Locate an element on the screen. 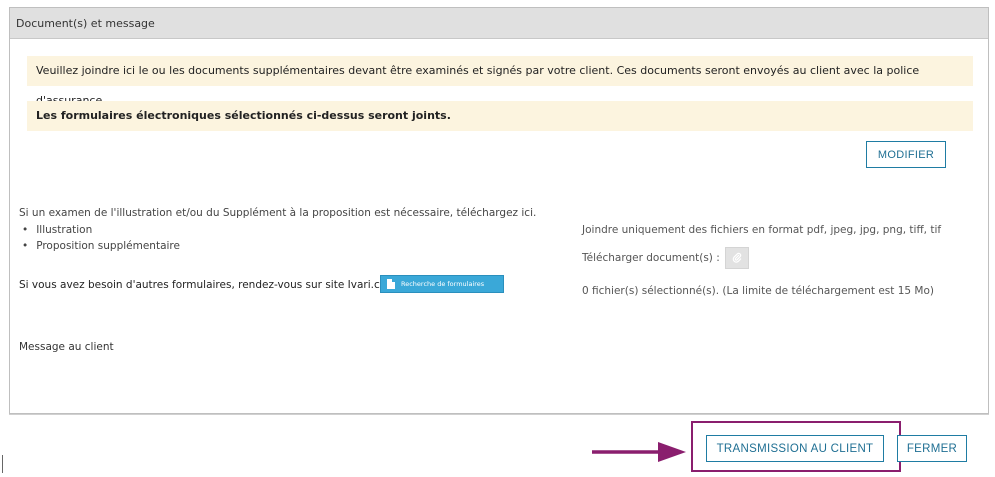 The width and height of the screenshot is (995, 477). recherche-formulaires-button: Recherche de formulaires is located at coordinates (442, 284).